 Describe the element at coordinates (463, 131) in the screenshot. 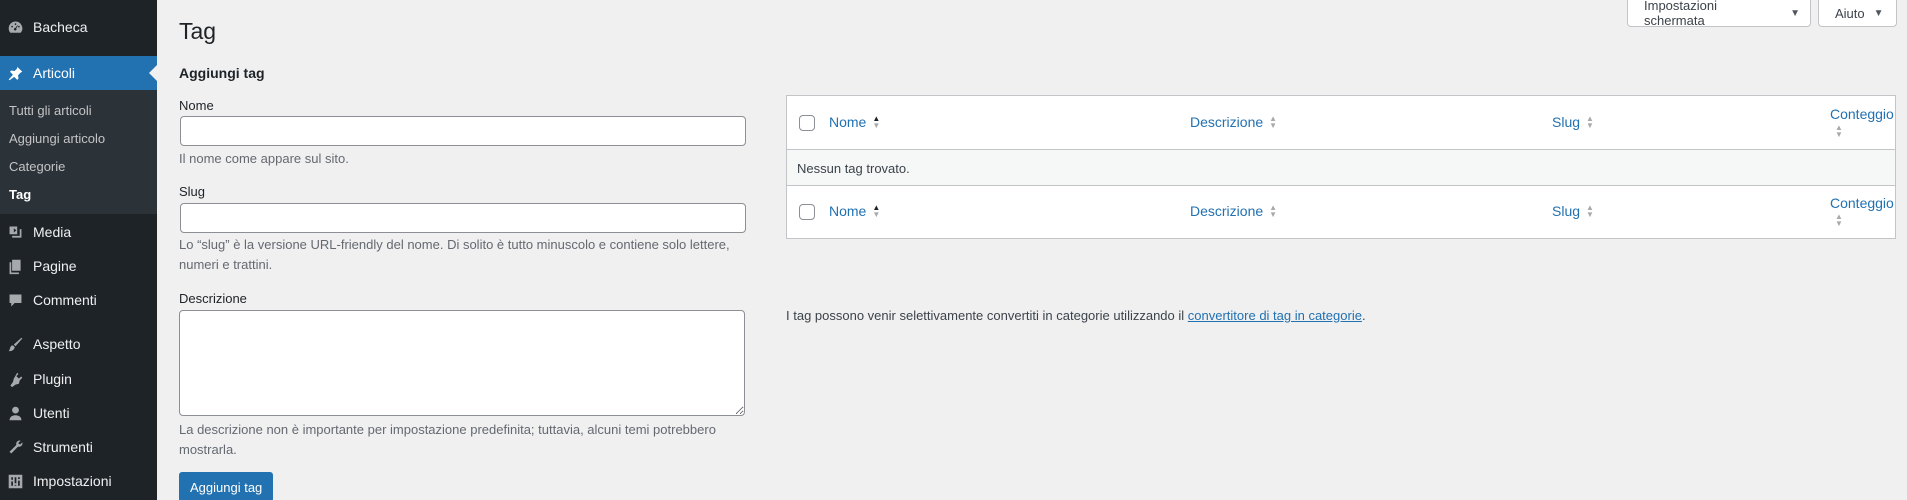

I see `name-input` at that location.